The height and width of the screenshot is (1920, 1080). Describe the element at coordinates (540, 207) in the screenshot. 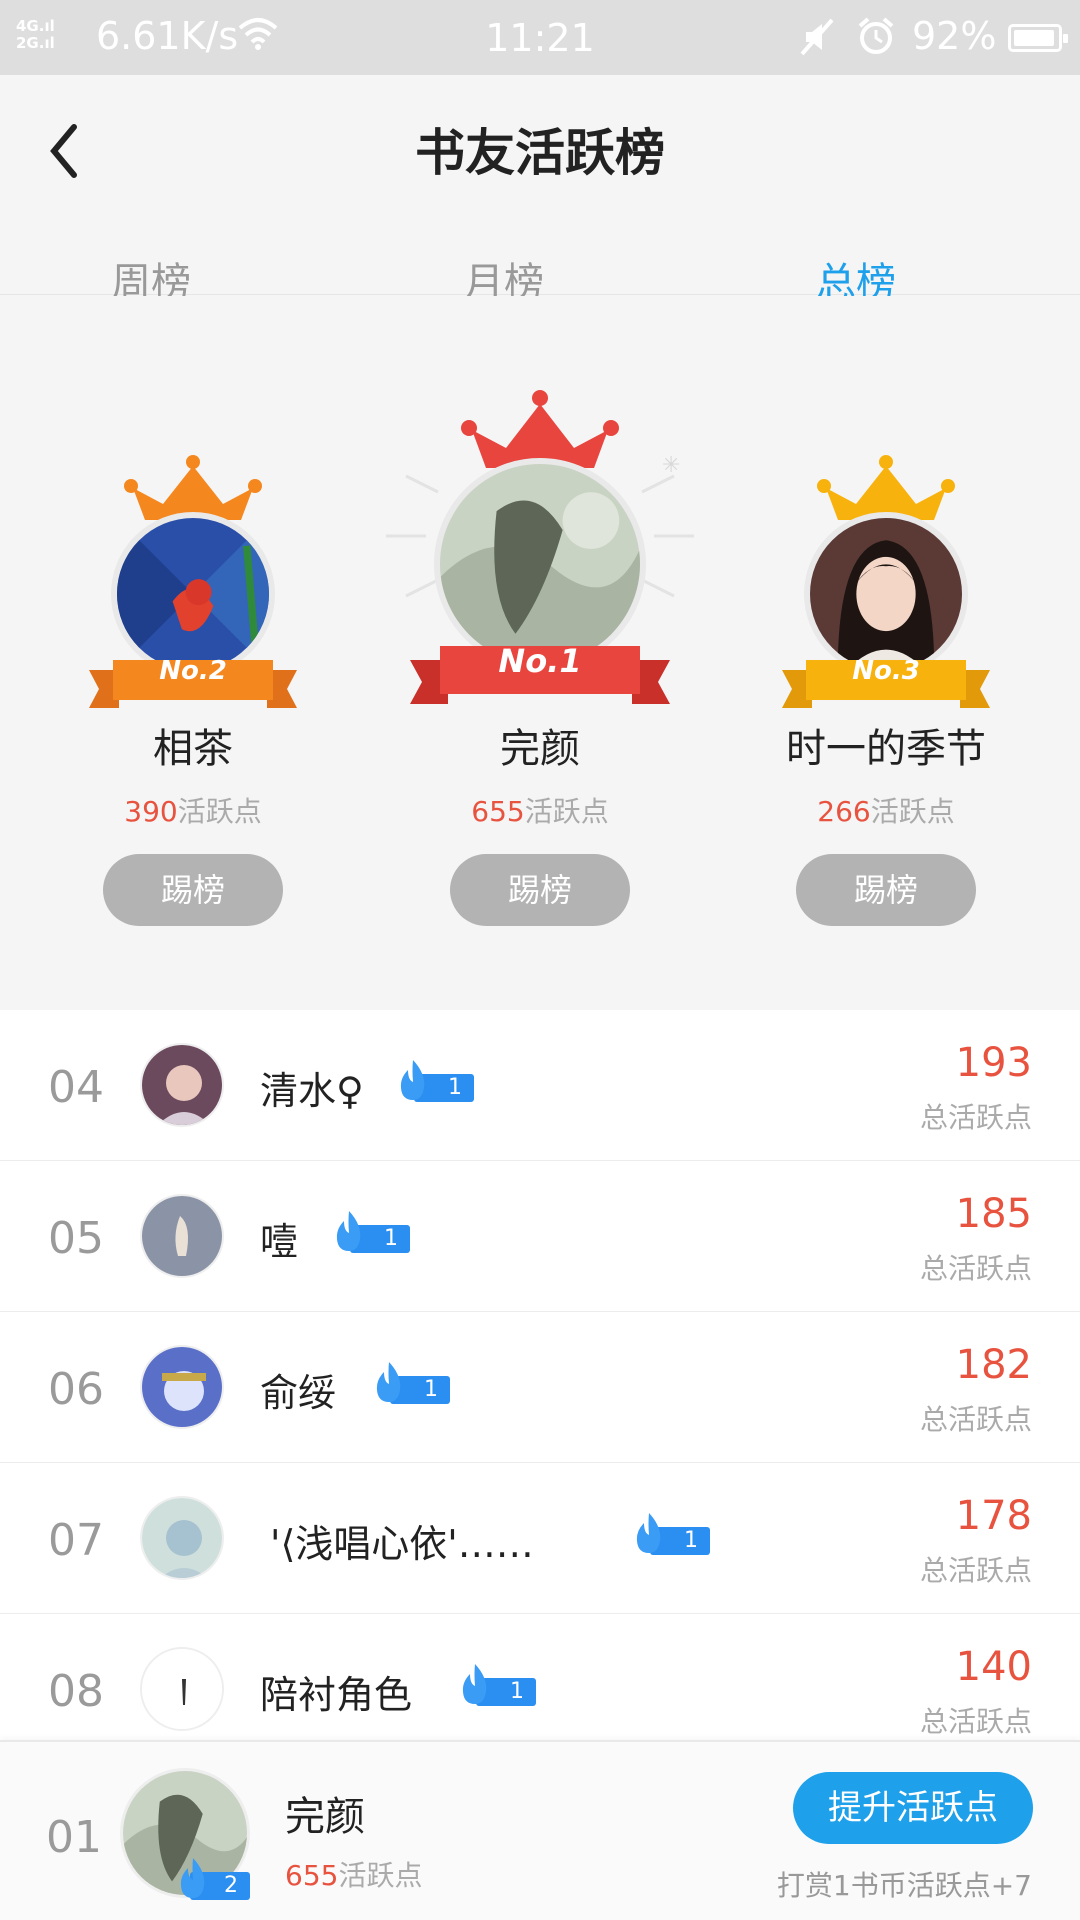

I see `header: 书友活跃榜 周榜 月榜 总榜` at that location.